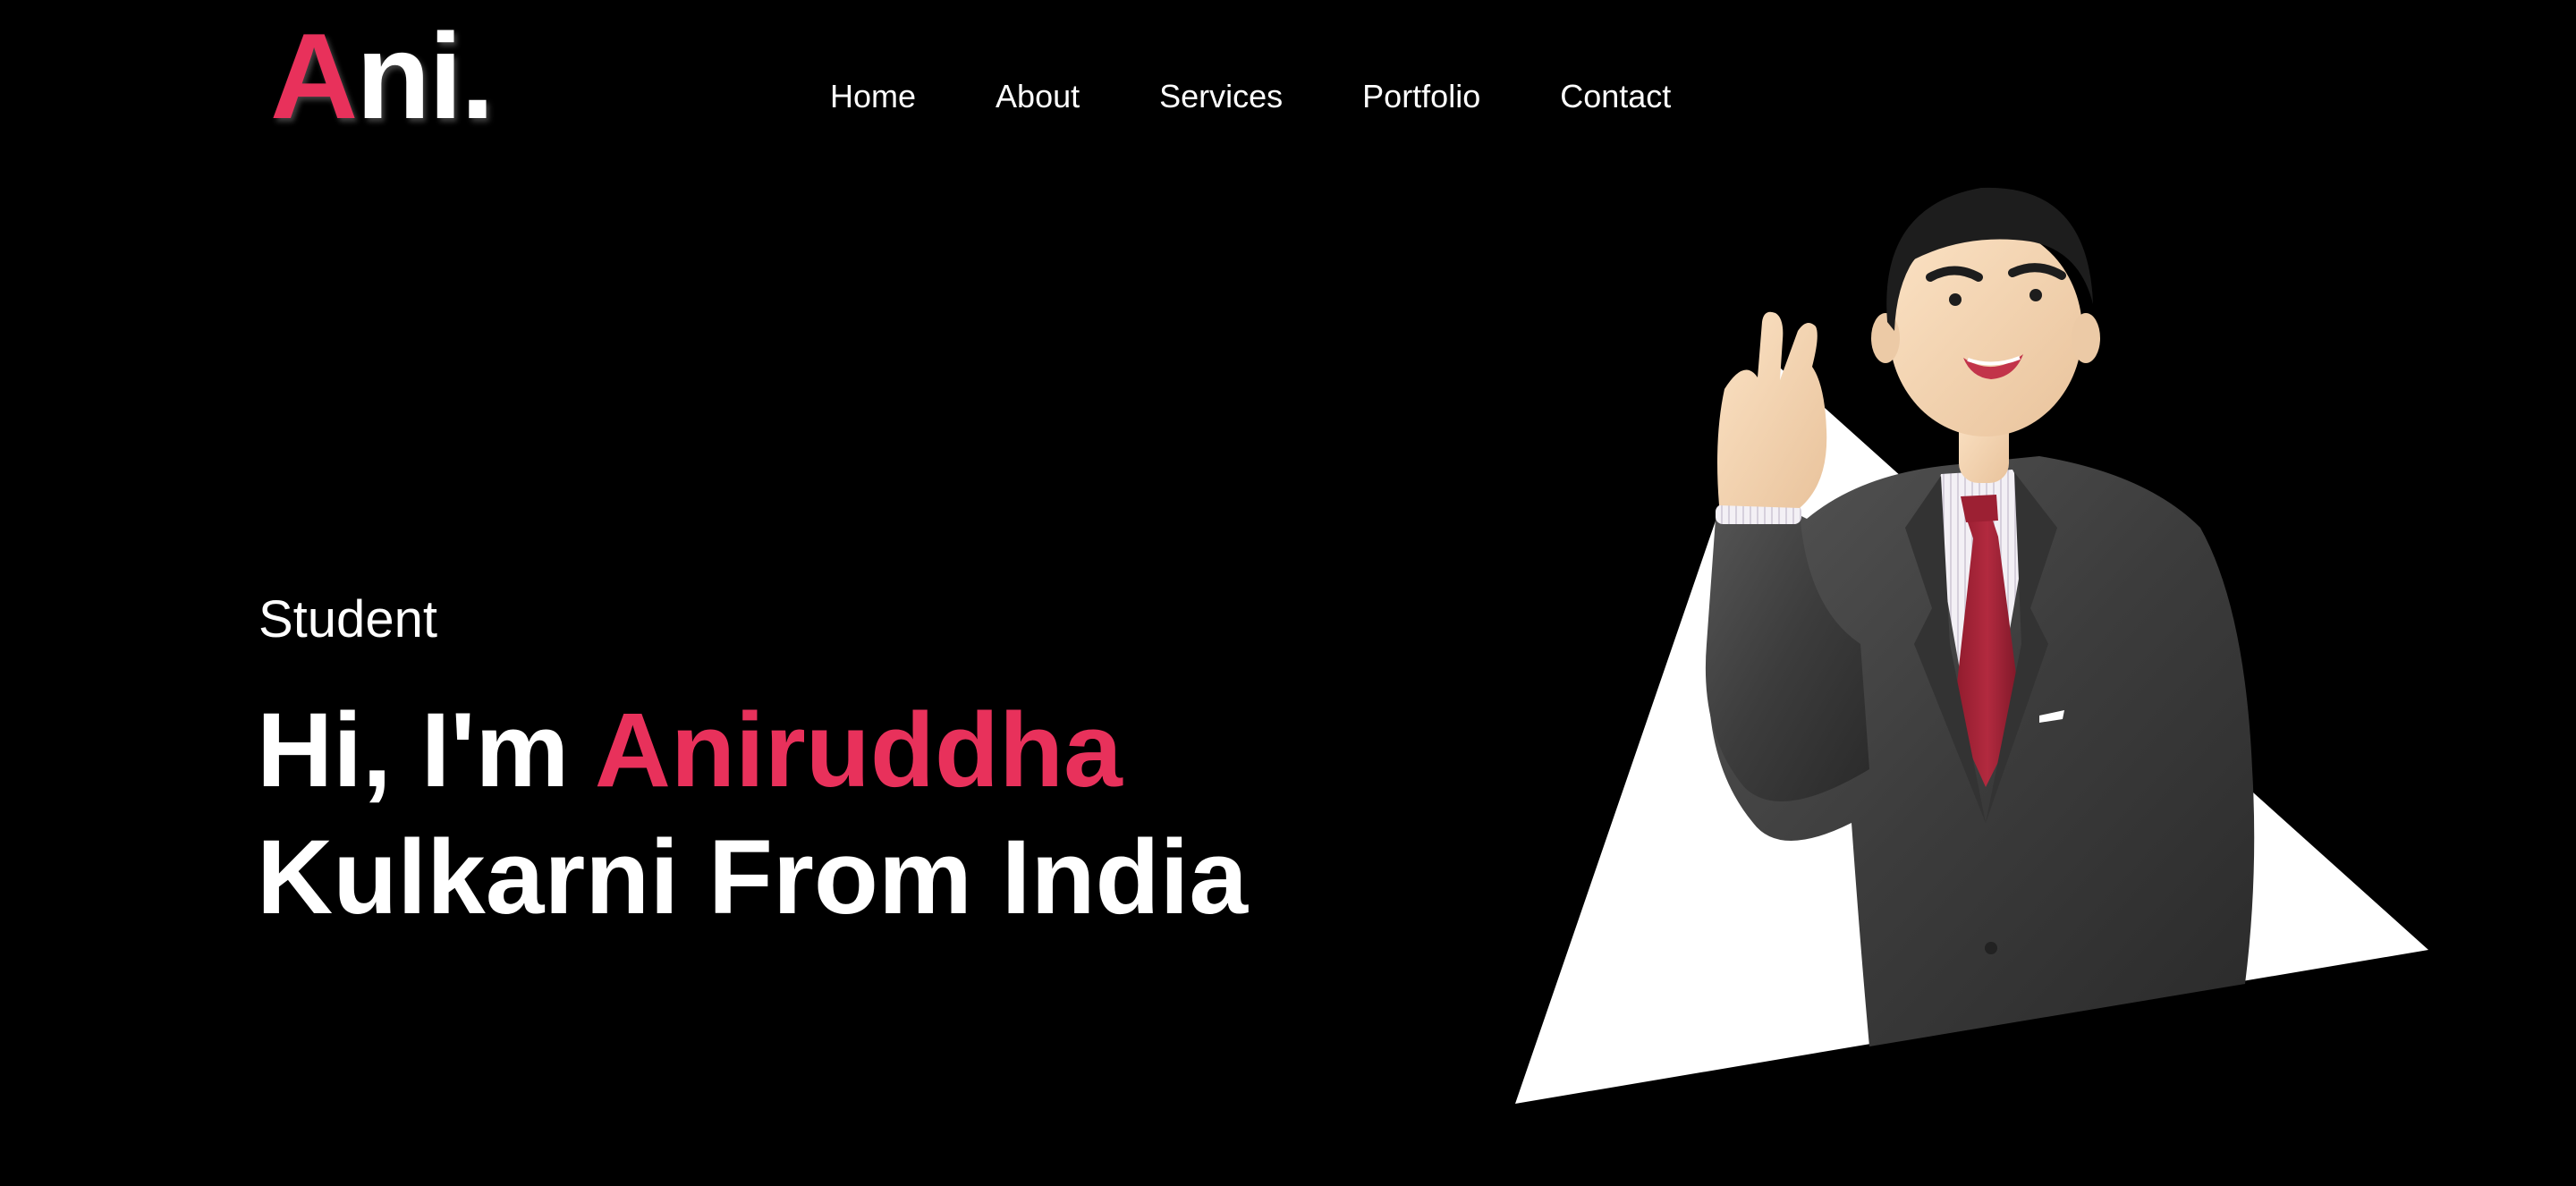 The width and height of the screenshot is (2576, 1186). What do you see at coordinates (1772, 409) in the screenshot?
I see `waving-hand` at bounding box center [1772, 409].